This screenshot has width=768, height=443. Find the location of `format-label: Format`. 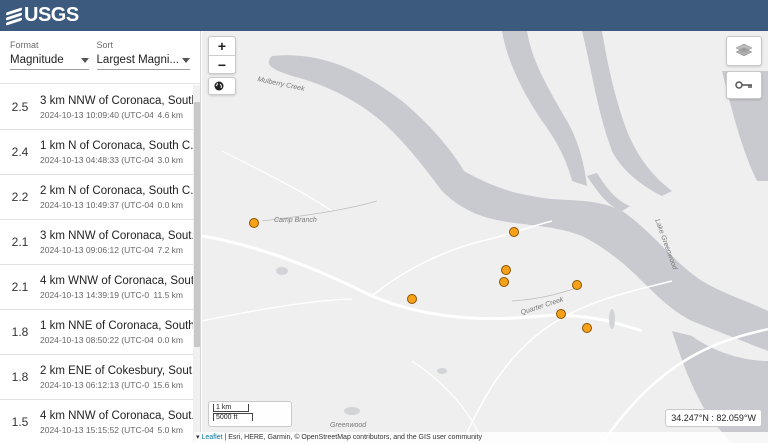

format-label: Format is located at coordinates (24, 45).